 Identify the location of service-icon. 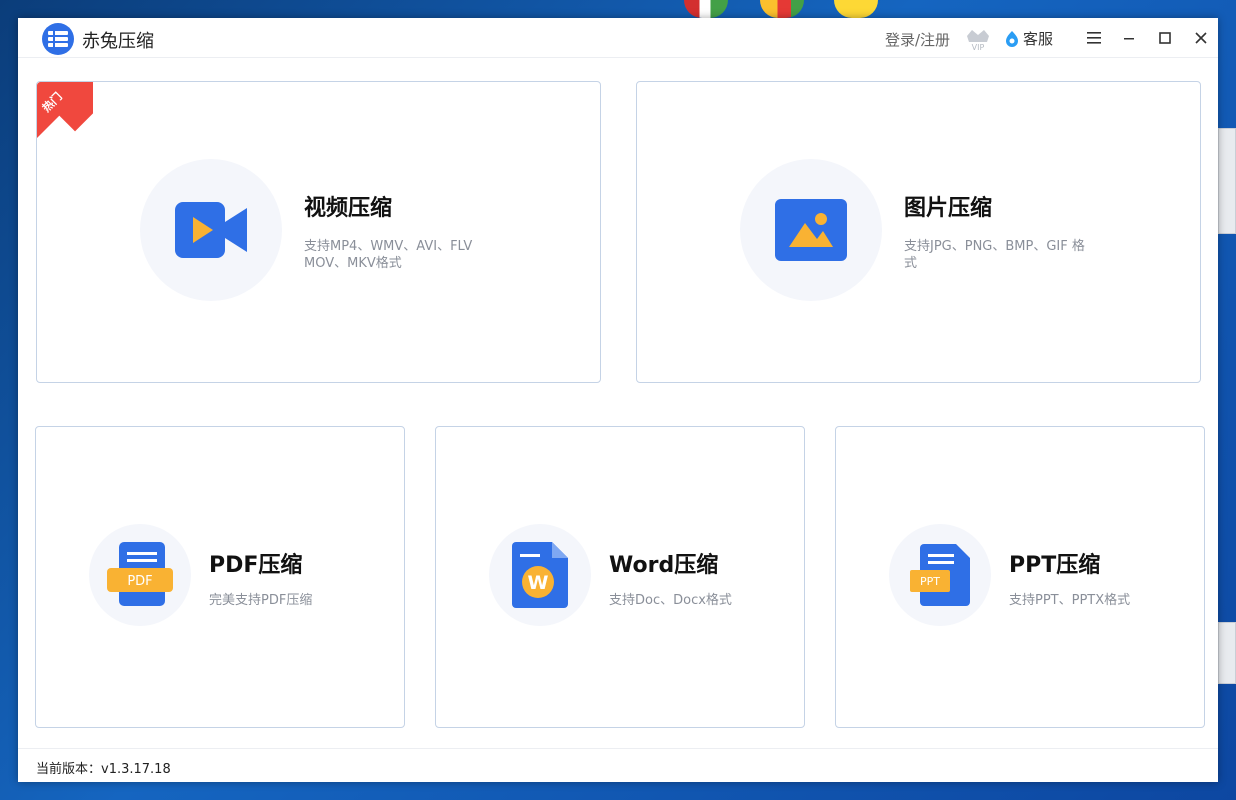
(1012, 38).